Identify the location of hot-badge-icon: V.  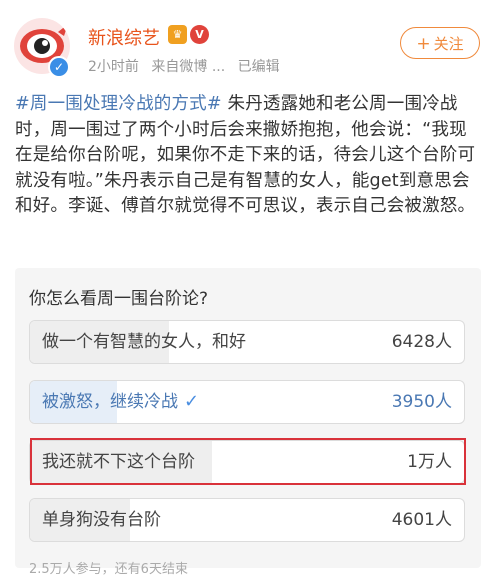
(199, 34).